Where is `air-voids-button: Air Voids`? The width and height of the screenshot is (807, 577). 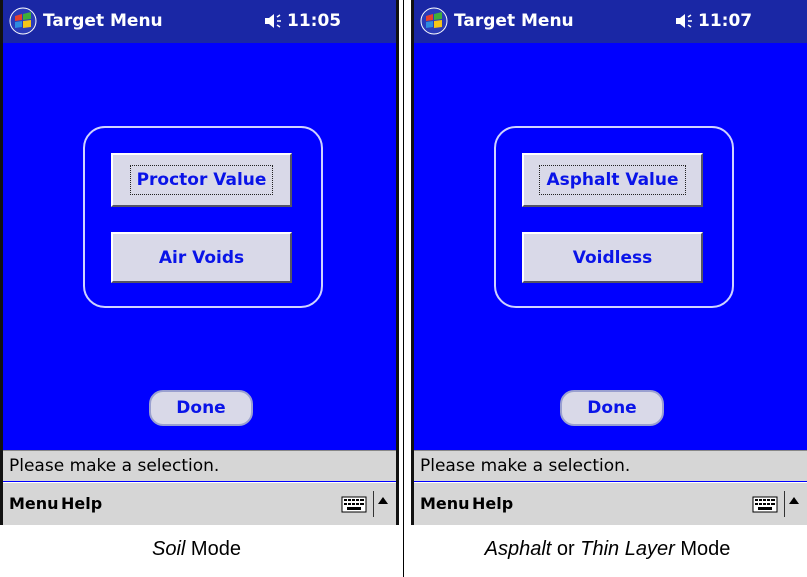
air-voids-button: Air Voids is located at coordinates (201, 257).